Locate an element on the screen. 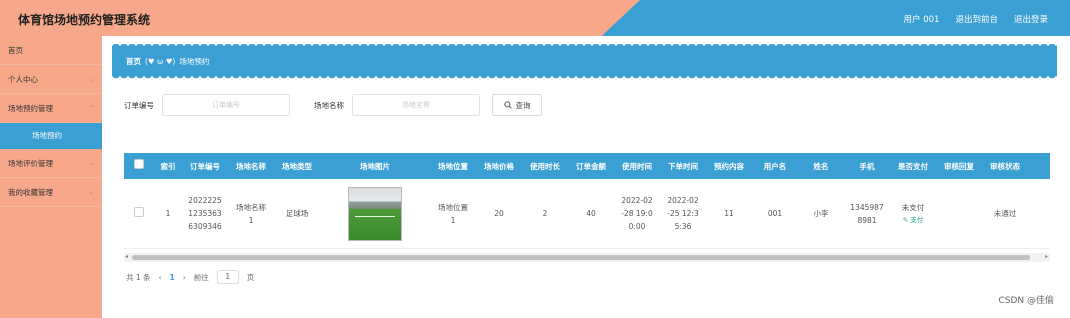 This screenshot has width=1070, height=318. venue-image is located at coordinates (375, 213).